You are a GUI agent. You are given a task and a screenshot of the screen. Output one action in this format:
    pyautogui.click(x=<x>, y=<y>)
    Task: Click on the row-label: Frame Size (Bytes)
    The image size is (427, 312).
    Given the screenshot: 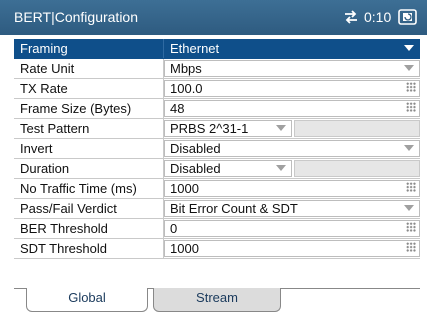 What is the action you would take?
    pyautogui.click(x=89, y=108)
    